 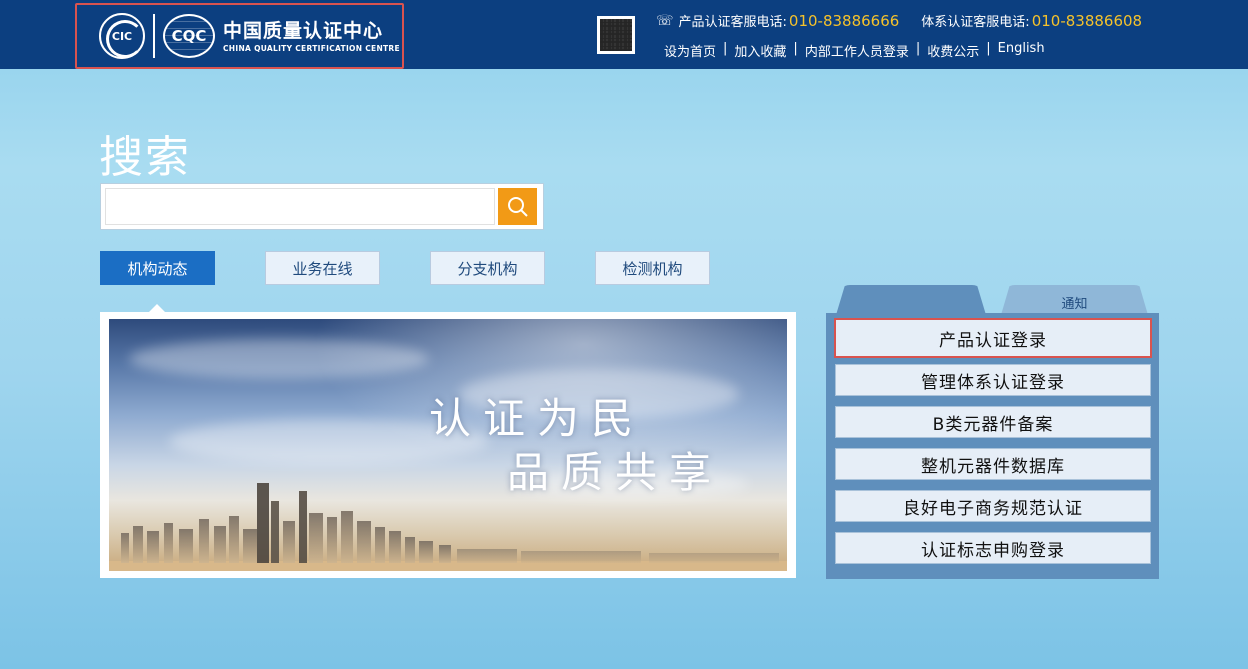 I want to click on tab-institution-news: 机构动态, so click(x=157, y=268).